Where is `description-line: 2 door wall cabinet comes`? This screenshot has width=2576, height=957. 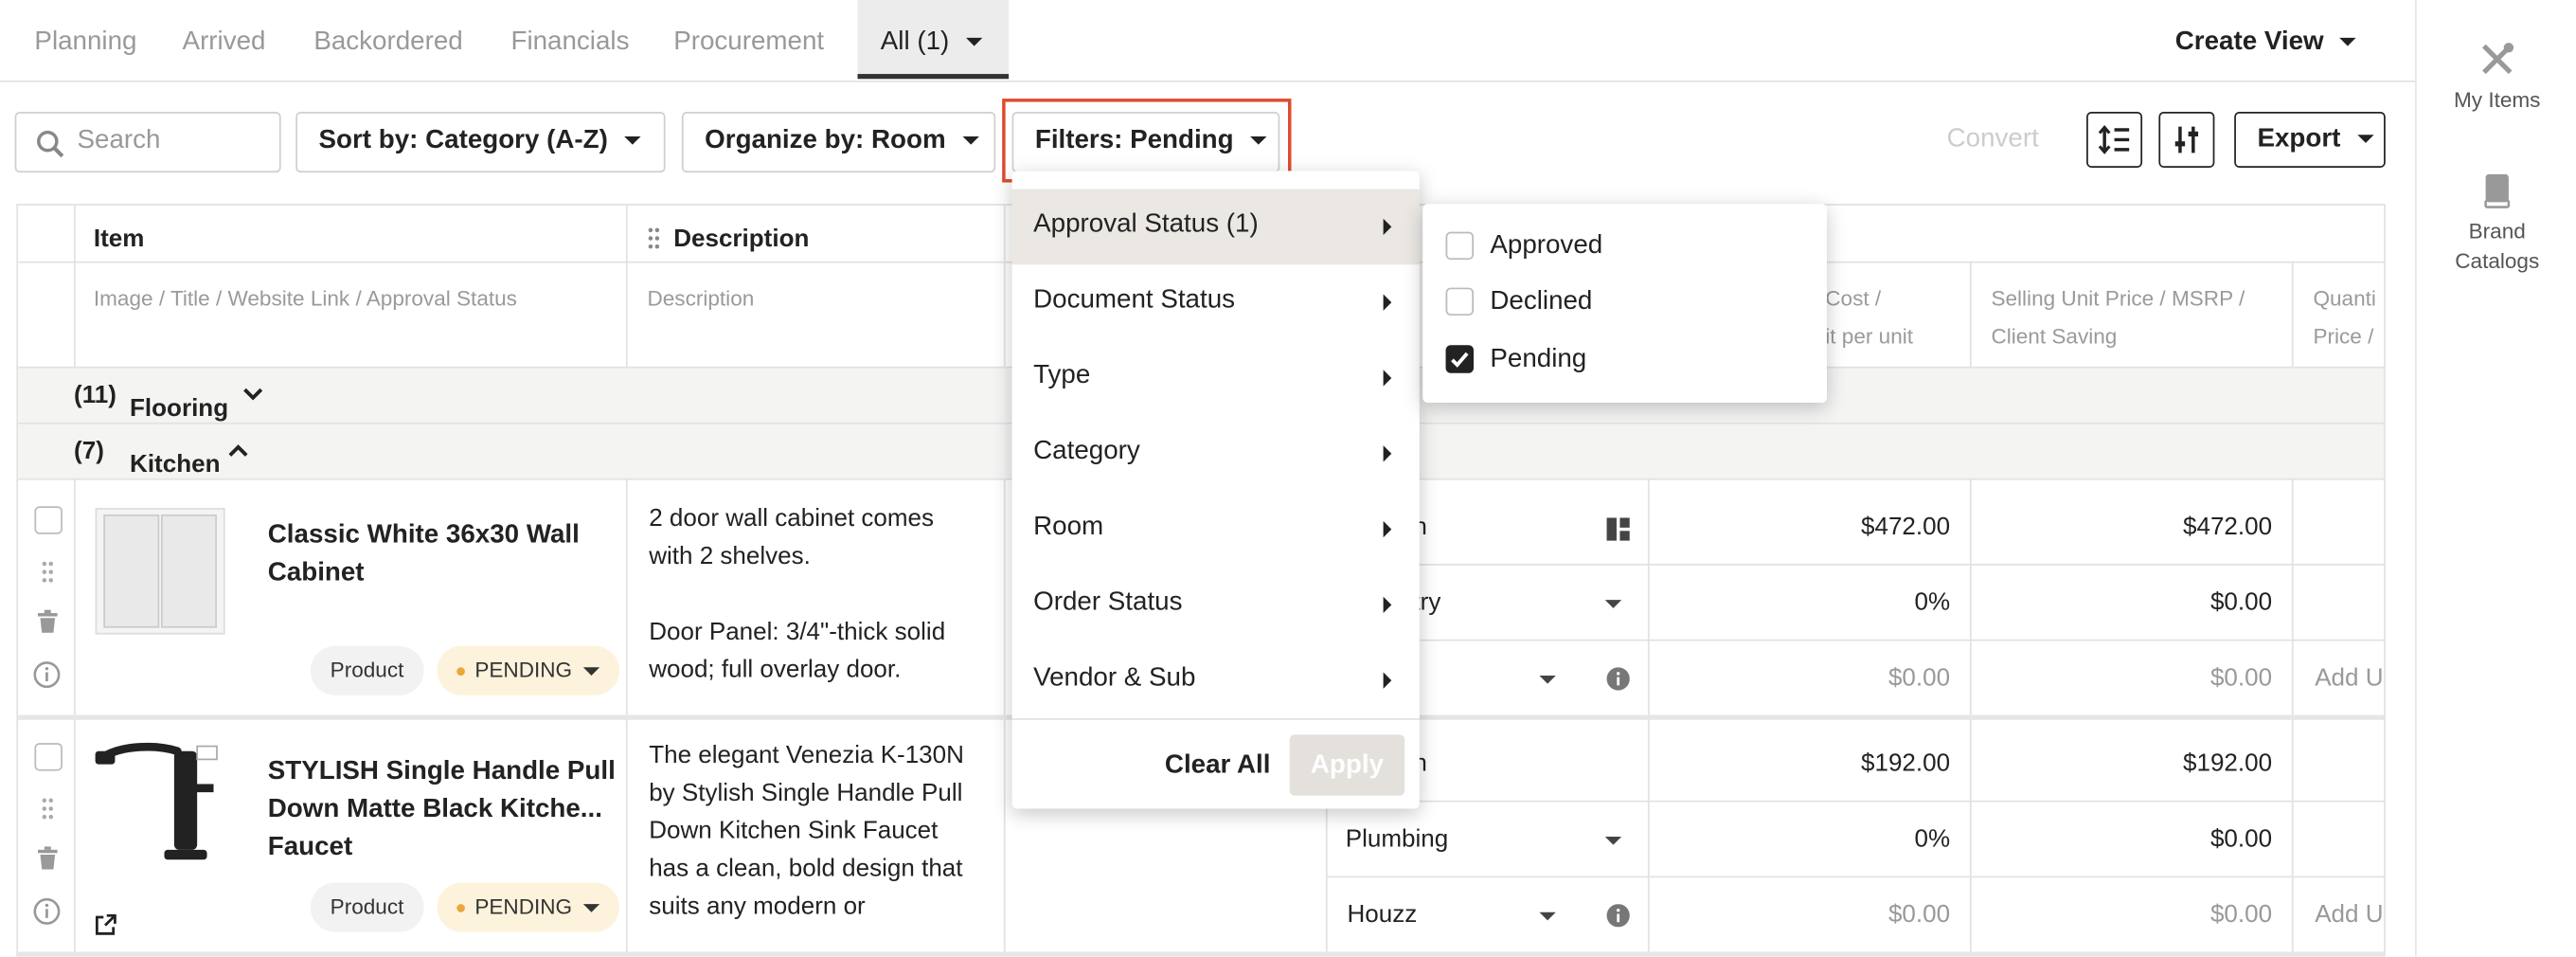 description-line: 2 door wall cabinet comes is located at coordinates (792, 518).